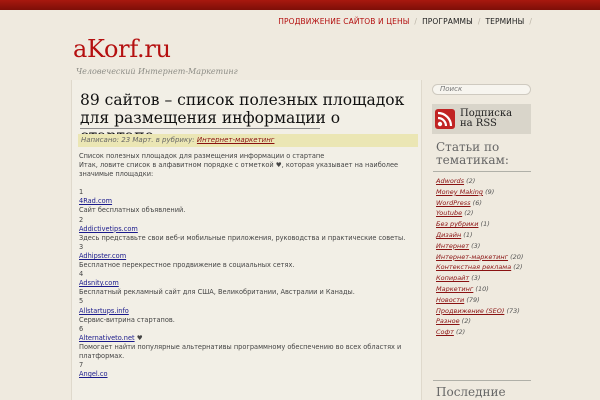 The image size is (600, 400). Describe the element at coordinates (99, 283) in the screenshot. I see `entry-link: Adsnity.com` at that location.